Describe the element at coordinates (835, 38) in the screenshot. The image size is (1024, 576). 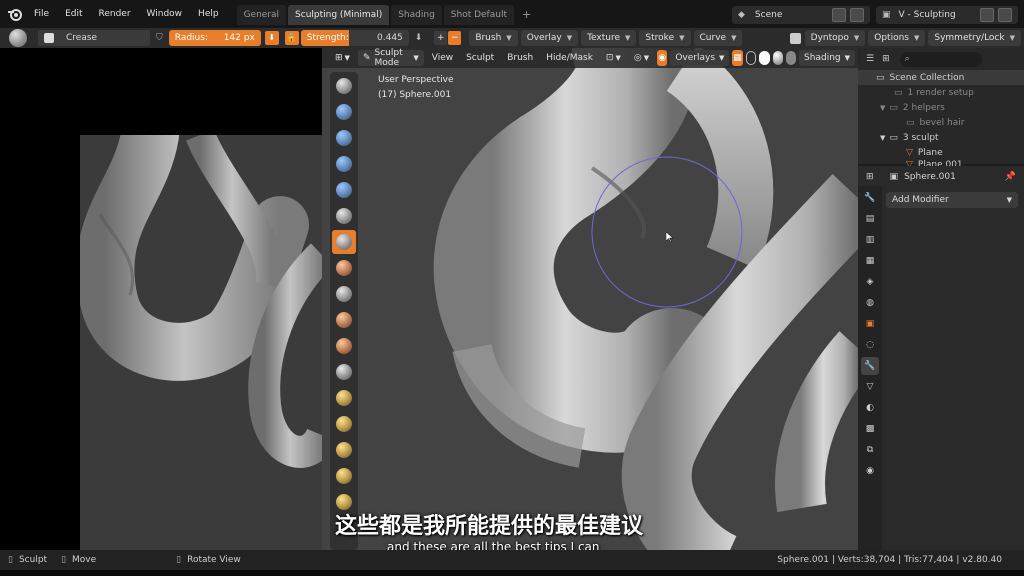
I see `dyntopo-dropdown: Dyntopo ▼` at that location.